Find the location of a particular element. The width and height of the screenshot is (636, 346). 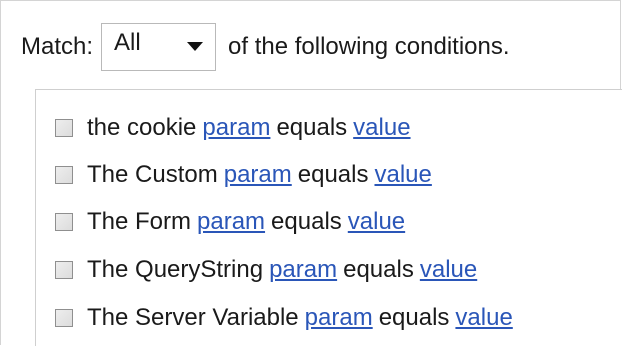

condition-row-custom: The Custom param equals value is located at coordinates (243, 175).